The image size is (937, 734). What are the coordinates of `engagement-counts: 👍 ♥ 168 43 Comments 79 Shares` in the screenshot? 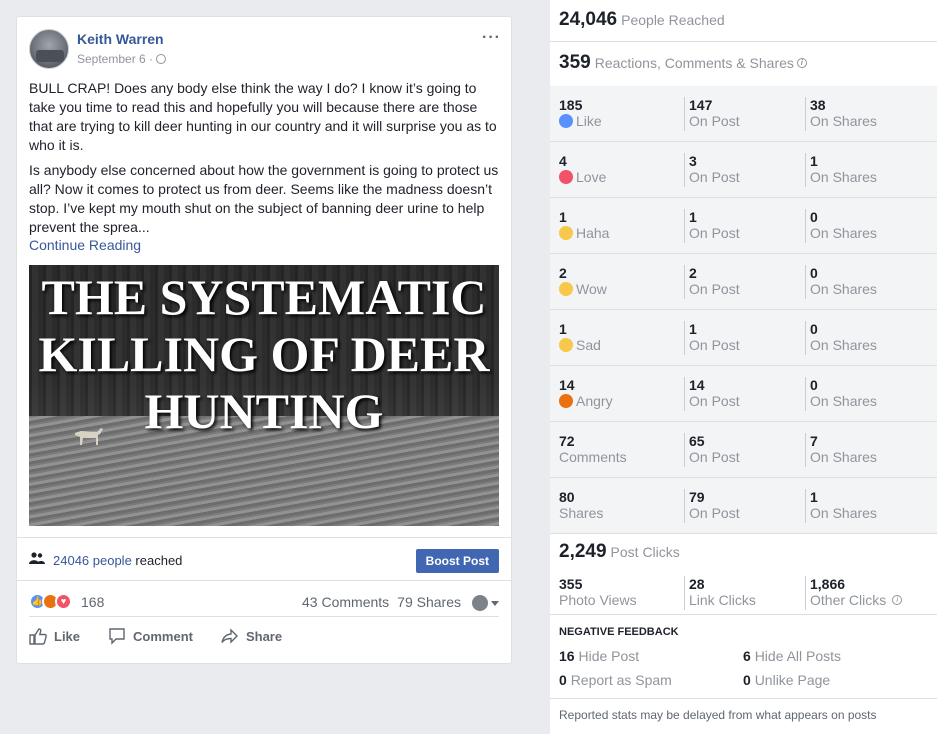 It's located at (264, 602).